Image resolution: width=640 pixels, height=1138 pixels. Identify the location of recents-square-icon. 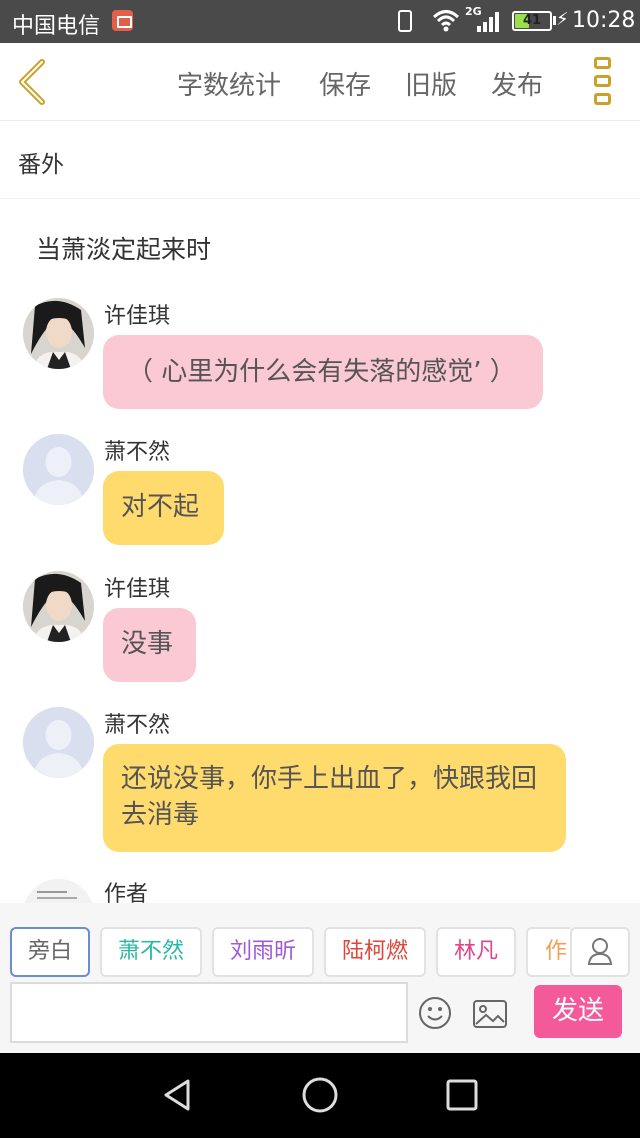
(462, 1095).